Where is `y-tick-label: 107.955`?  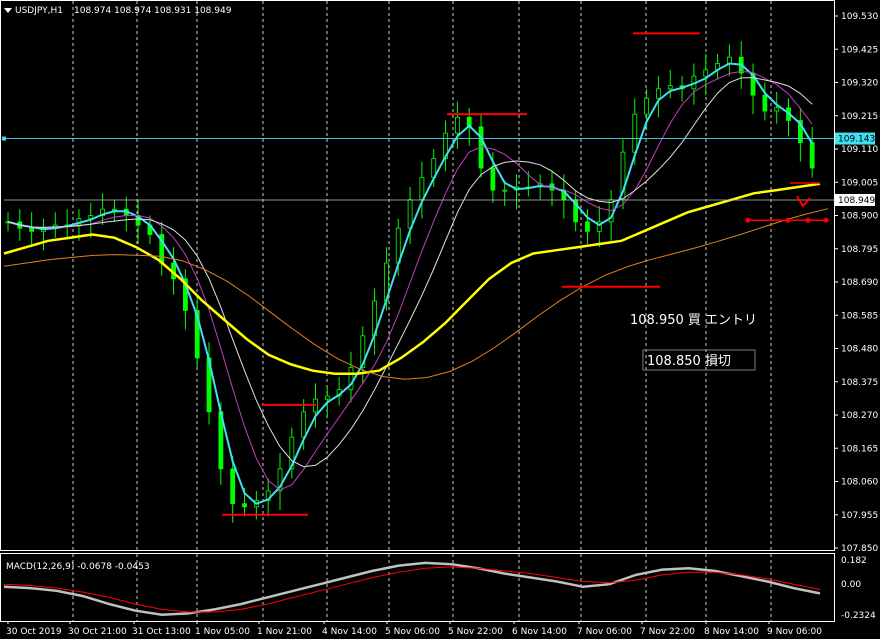 y-tick-label: 107.955 is located at coordinates (859, 516).